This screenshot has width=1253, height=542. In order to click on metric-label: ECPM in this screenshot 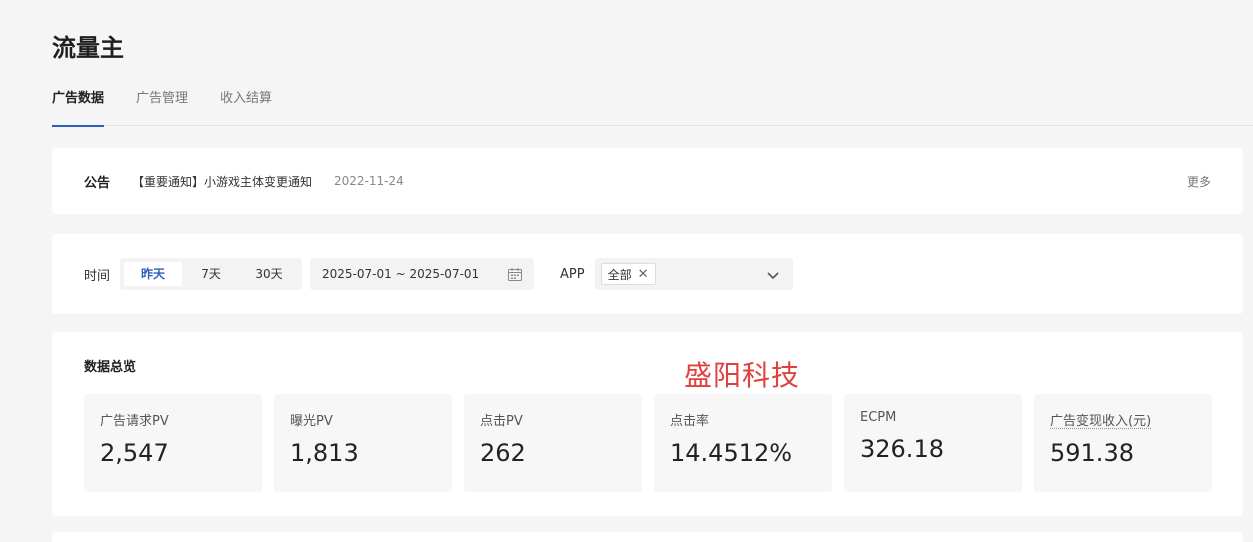, I will do `click(878, 417)`.